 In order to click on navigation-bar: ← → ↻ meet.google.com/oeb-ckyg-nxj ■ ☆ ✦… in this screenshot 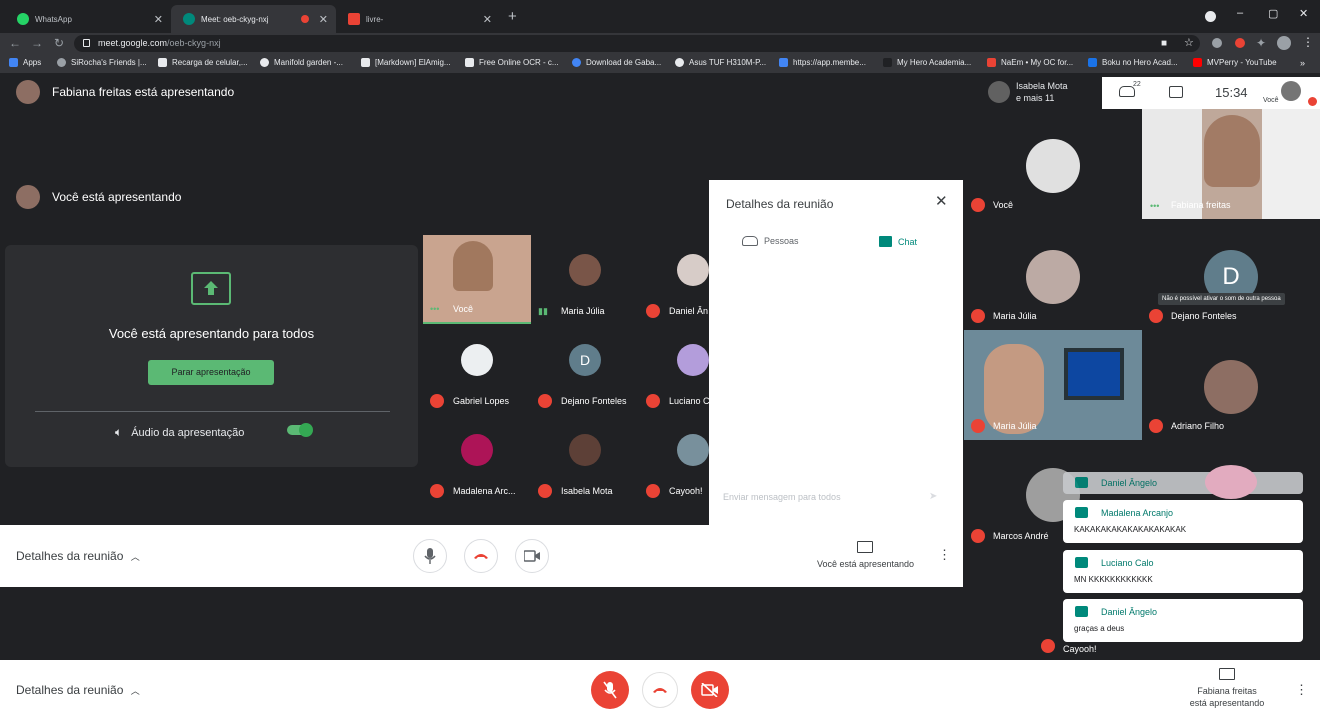, I will do `click(660, 43)`.